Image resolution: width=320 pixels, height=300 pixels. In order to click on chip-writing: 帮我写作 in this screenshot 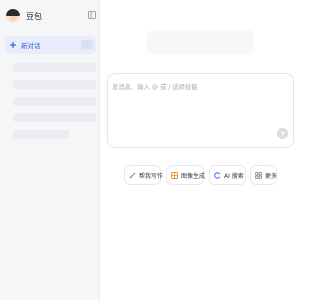, I will do `click(144, 175)`.